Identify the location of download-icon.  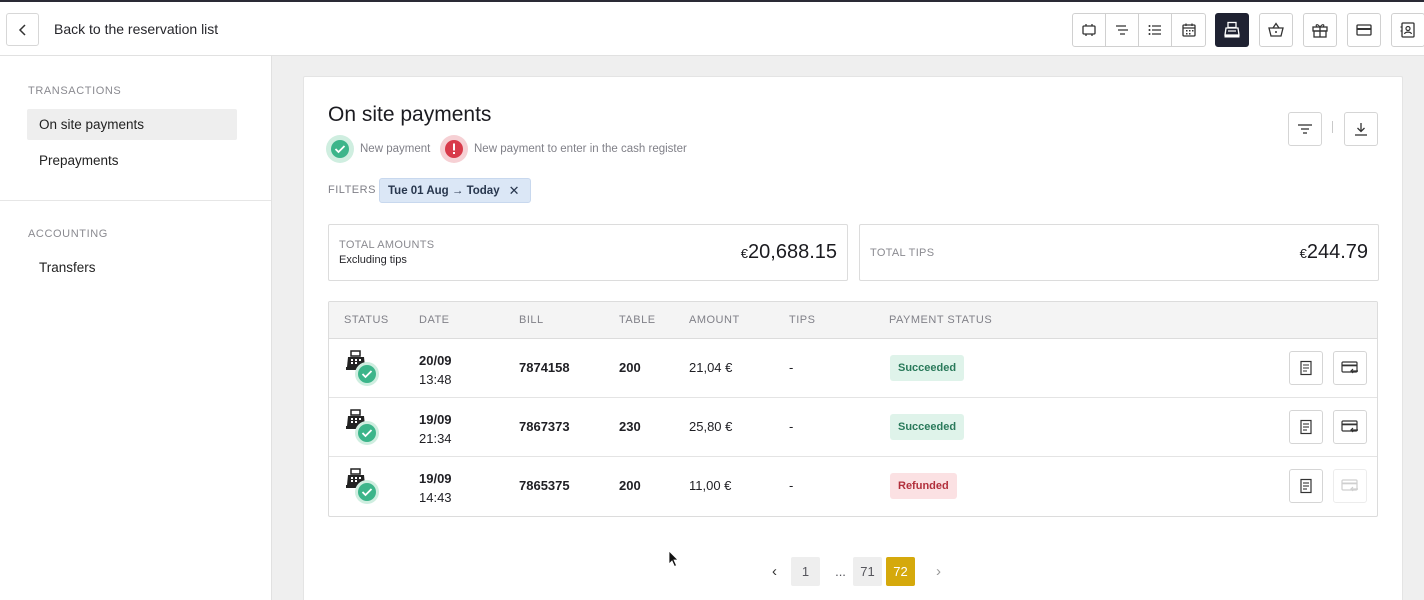
(1361, 129).